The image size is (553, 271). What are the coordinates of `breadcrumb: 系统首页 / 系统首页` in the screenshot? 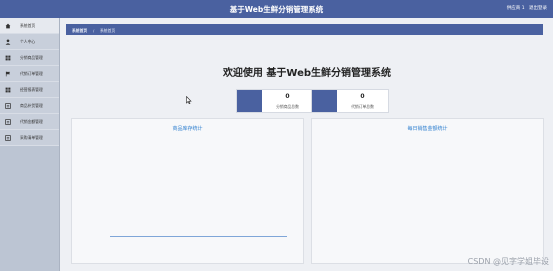 It's located at (304, 29).